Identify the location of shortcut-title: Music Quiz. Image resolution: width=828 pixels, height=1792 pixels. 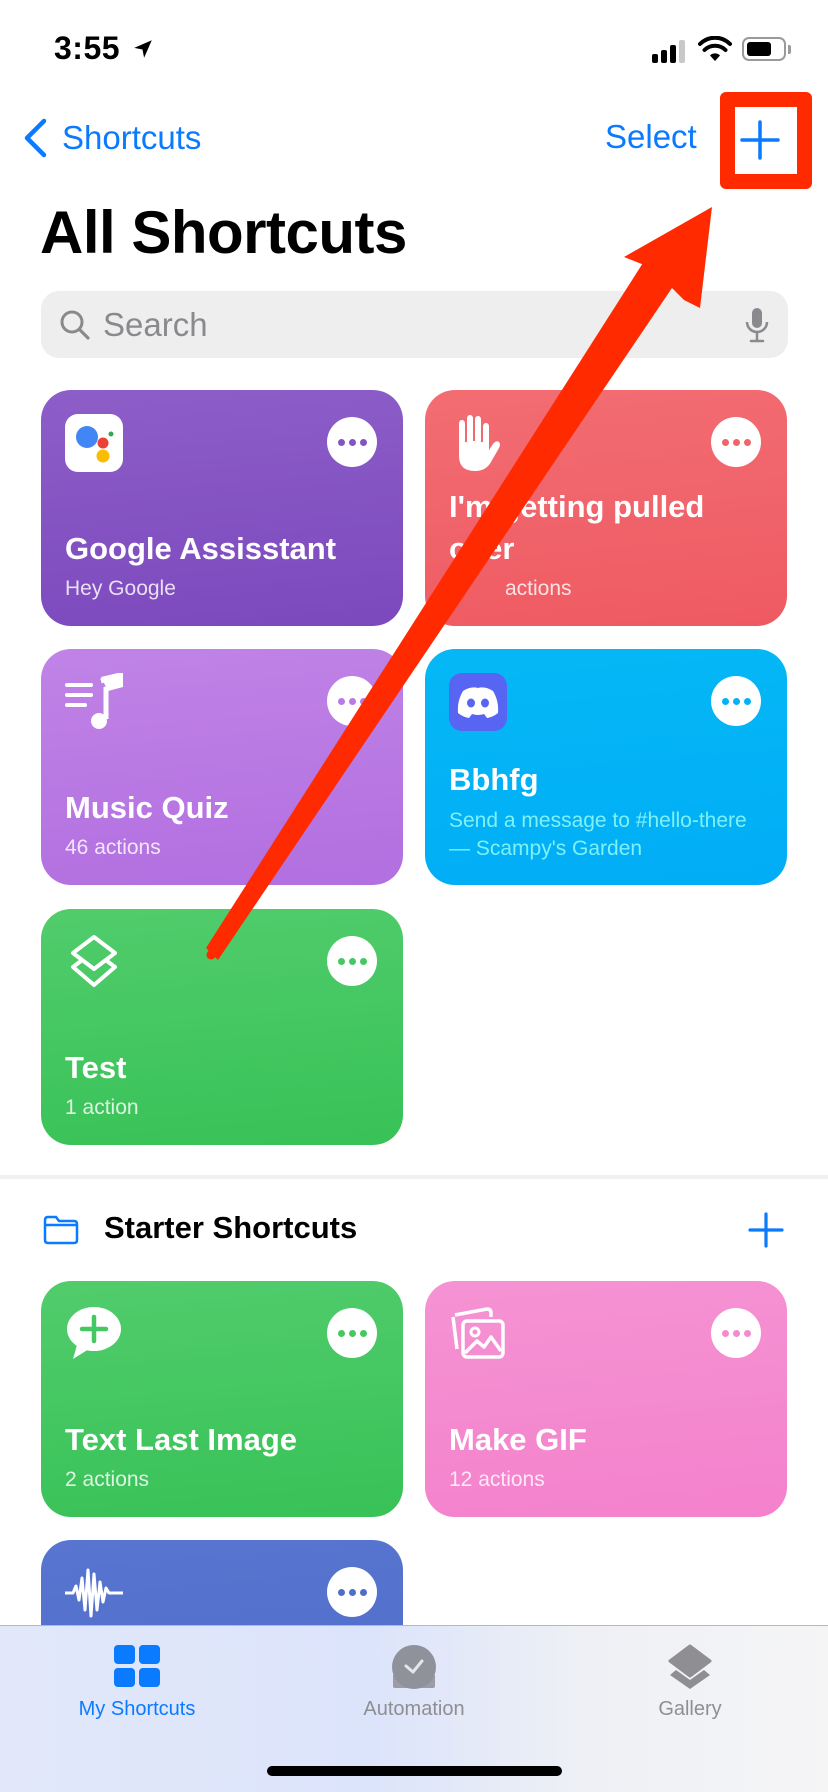
(147, 807).